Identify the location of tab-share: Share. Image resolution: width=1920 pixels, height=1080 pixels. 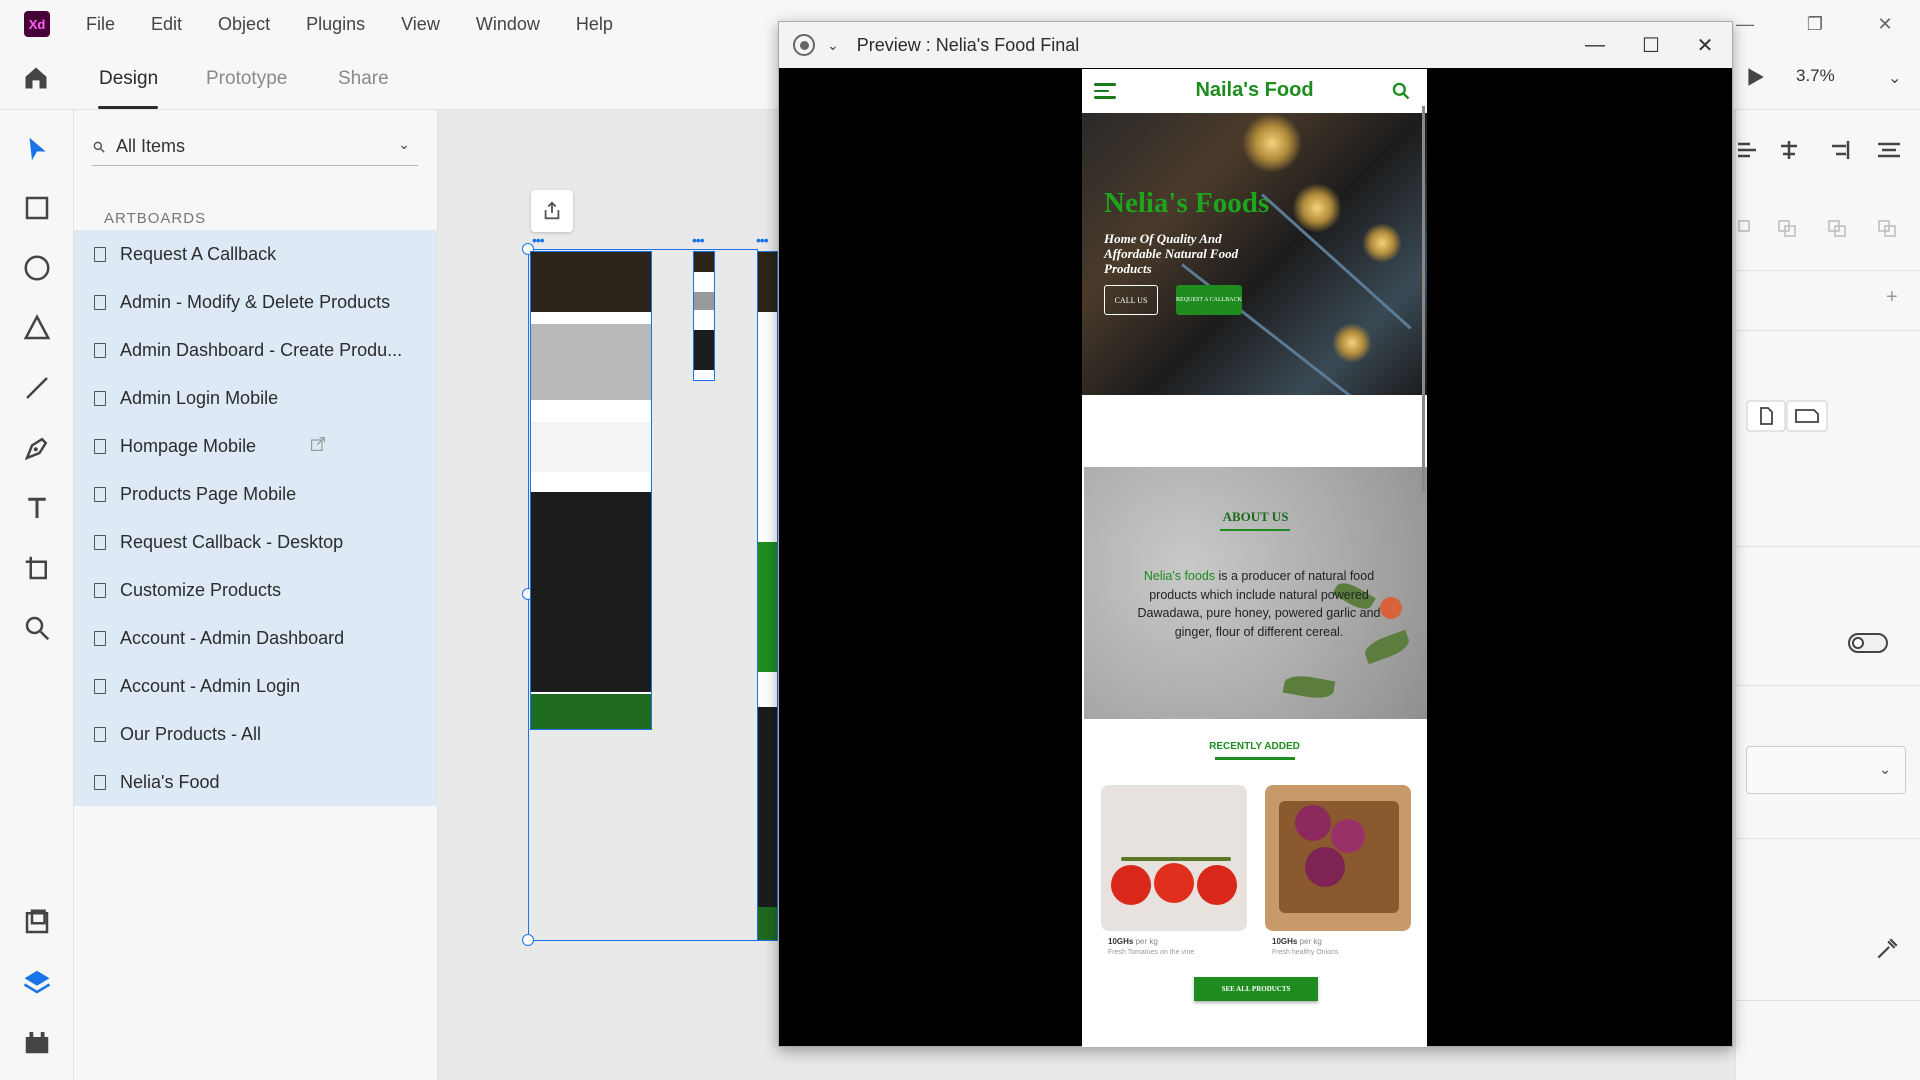
(363, 79).